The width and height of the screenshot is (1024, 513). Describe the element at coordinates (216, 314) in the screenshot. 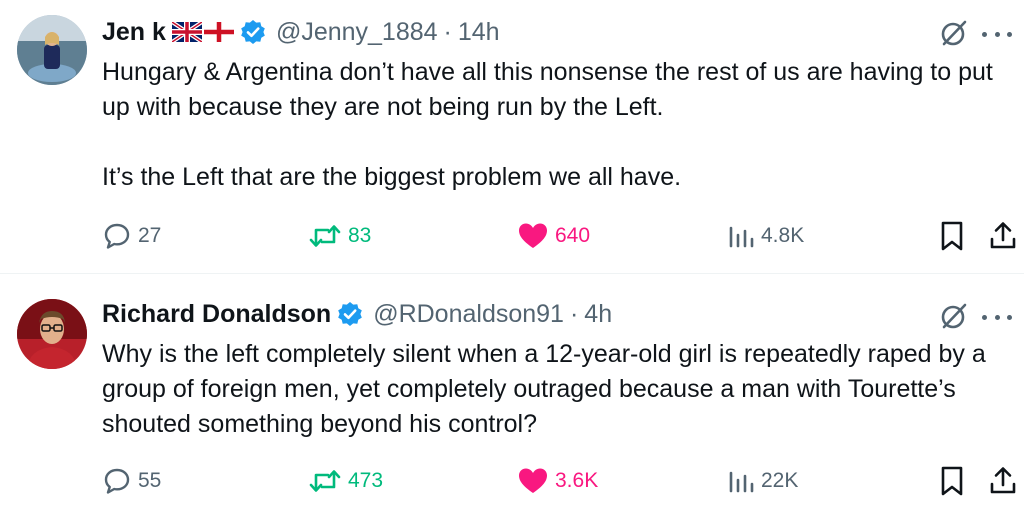

I see `author-name: Richard Donaldson` at that location.